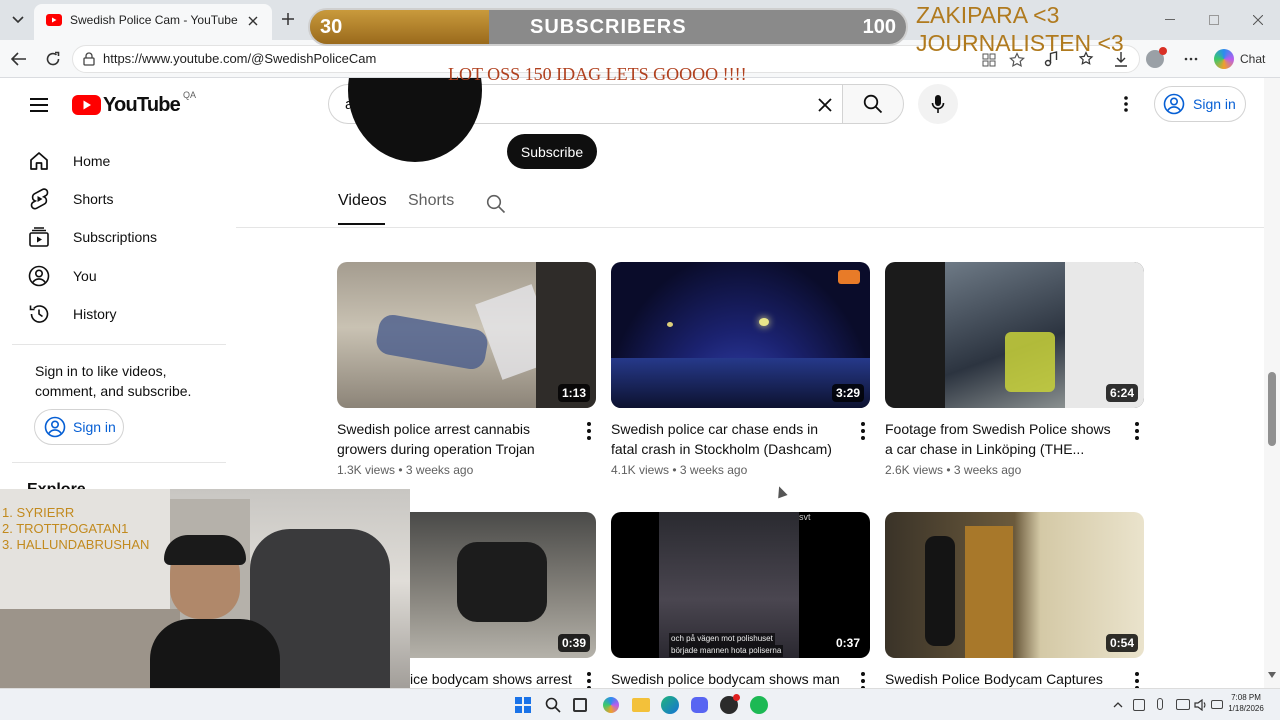 The width and height of the screenshot is (1280, 720). I want to click on video-meta: 1.3K views • 3 weeks ago, so click(405, 470).